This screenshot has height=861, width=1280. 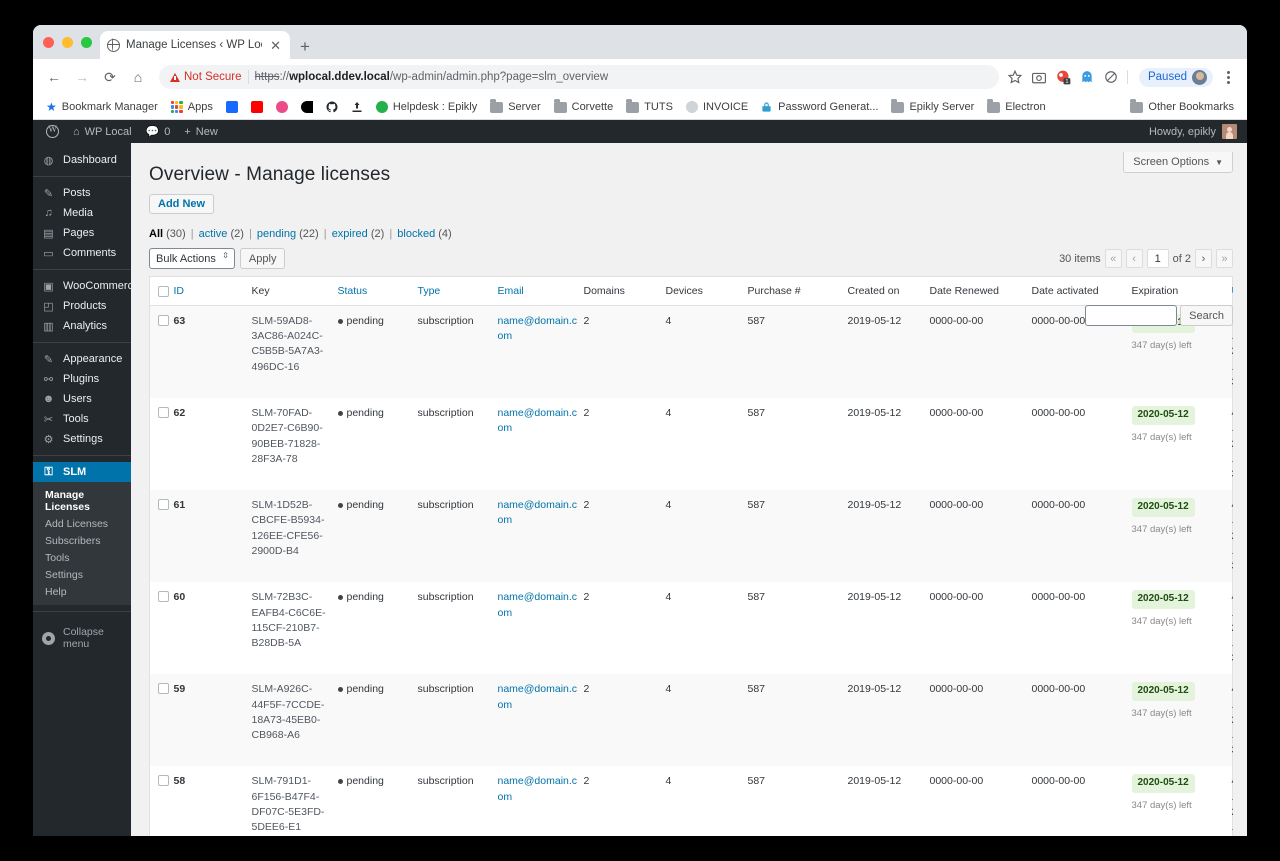 I want to click on sidebar-item-woocommerce: ▣ WooCommerce, so click(x=86, y=286).